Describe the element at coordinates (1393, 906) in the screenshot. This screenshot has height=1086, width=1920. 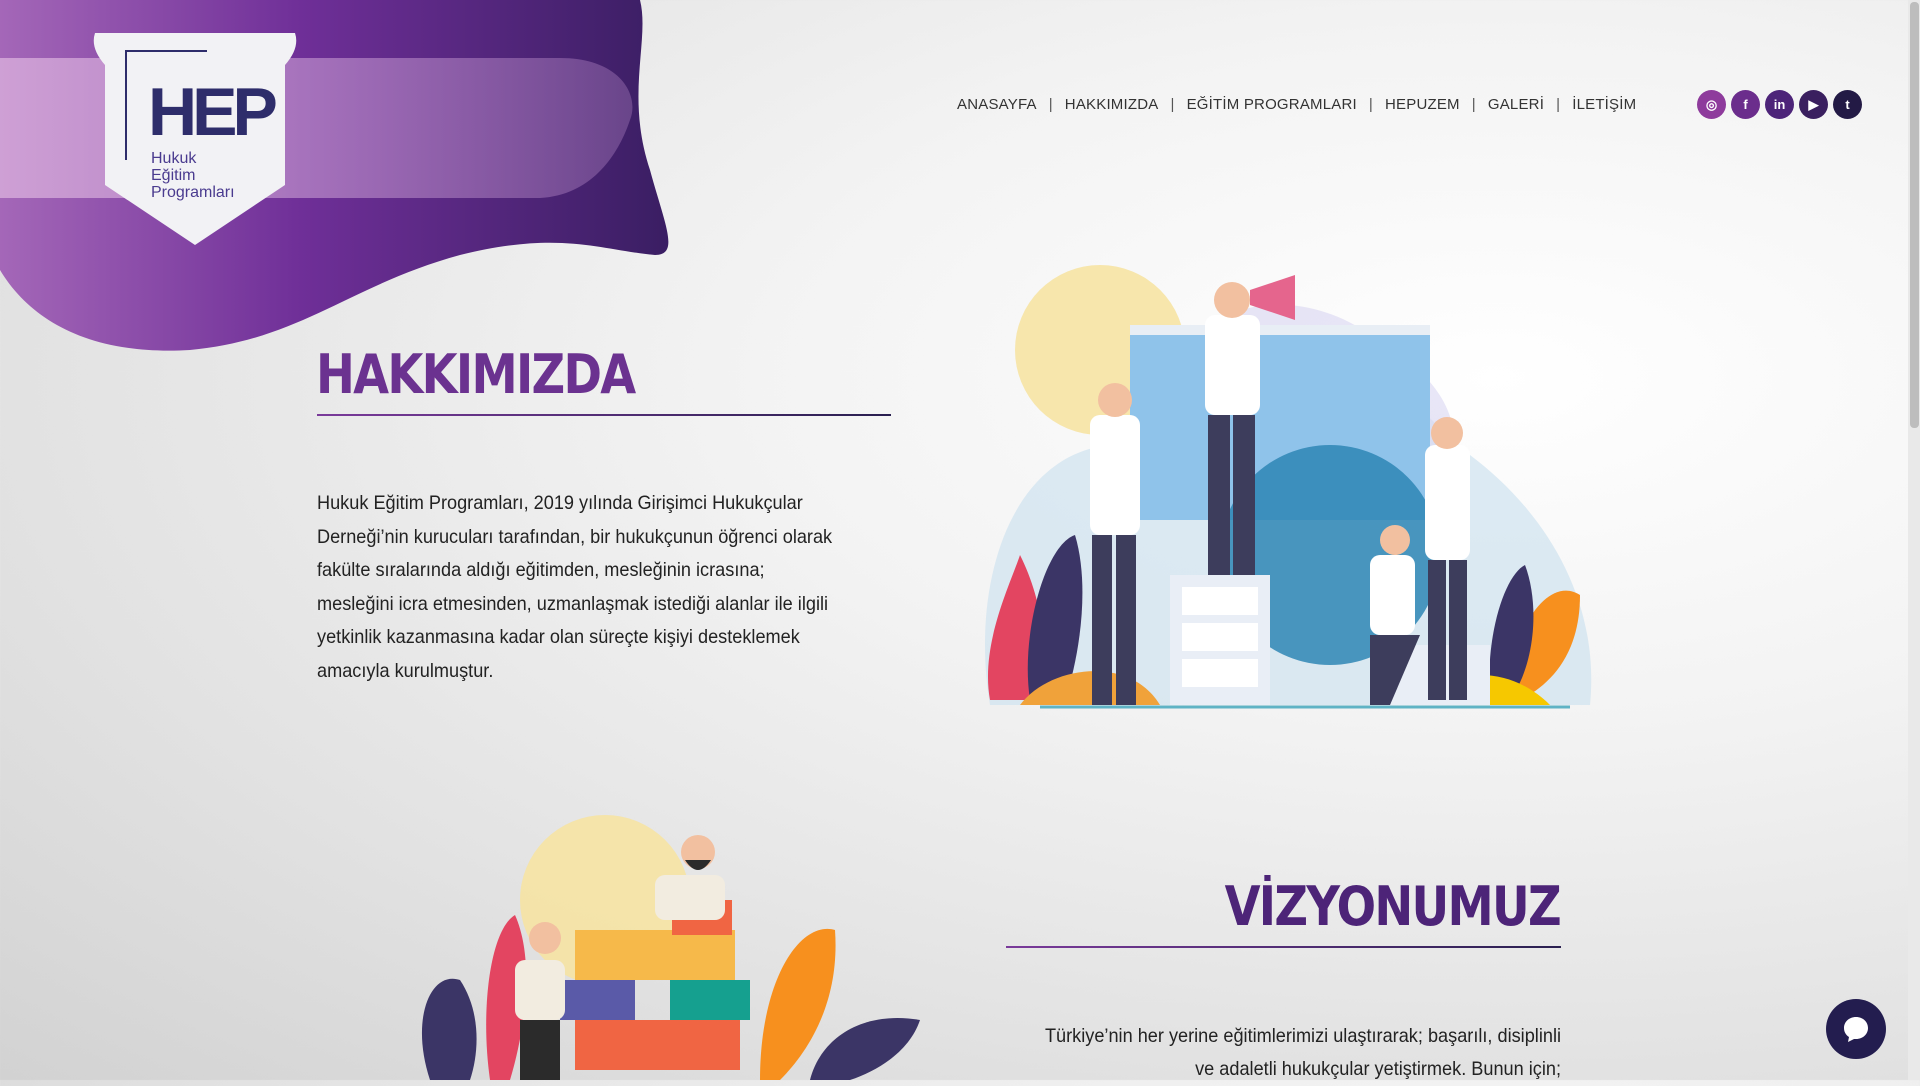
I see `vision-title: VİZYONUMUZ` at that location.